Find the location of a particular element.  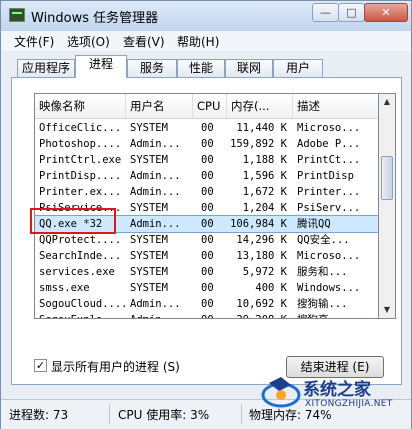

process-mem-cell: 1,204 K is located at coordinates (264, 208).